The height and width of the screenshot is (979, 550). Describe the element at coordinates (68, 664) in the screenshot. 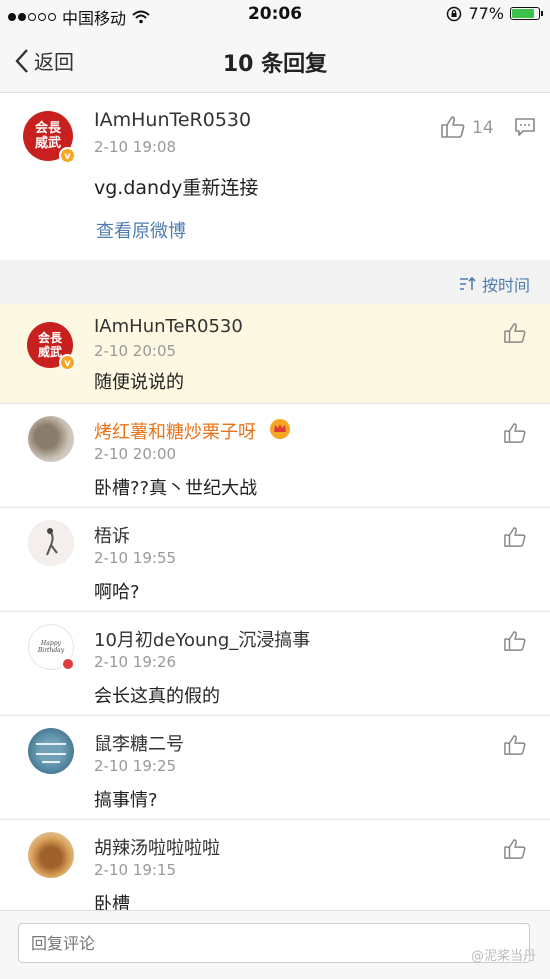

I see `member-badge-icon` at that location.